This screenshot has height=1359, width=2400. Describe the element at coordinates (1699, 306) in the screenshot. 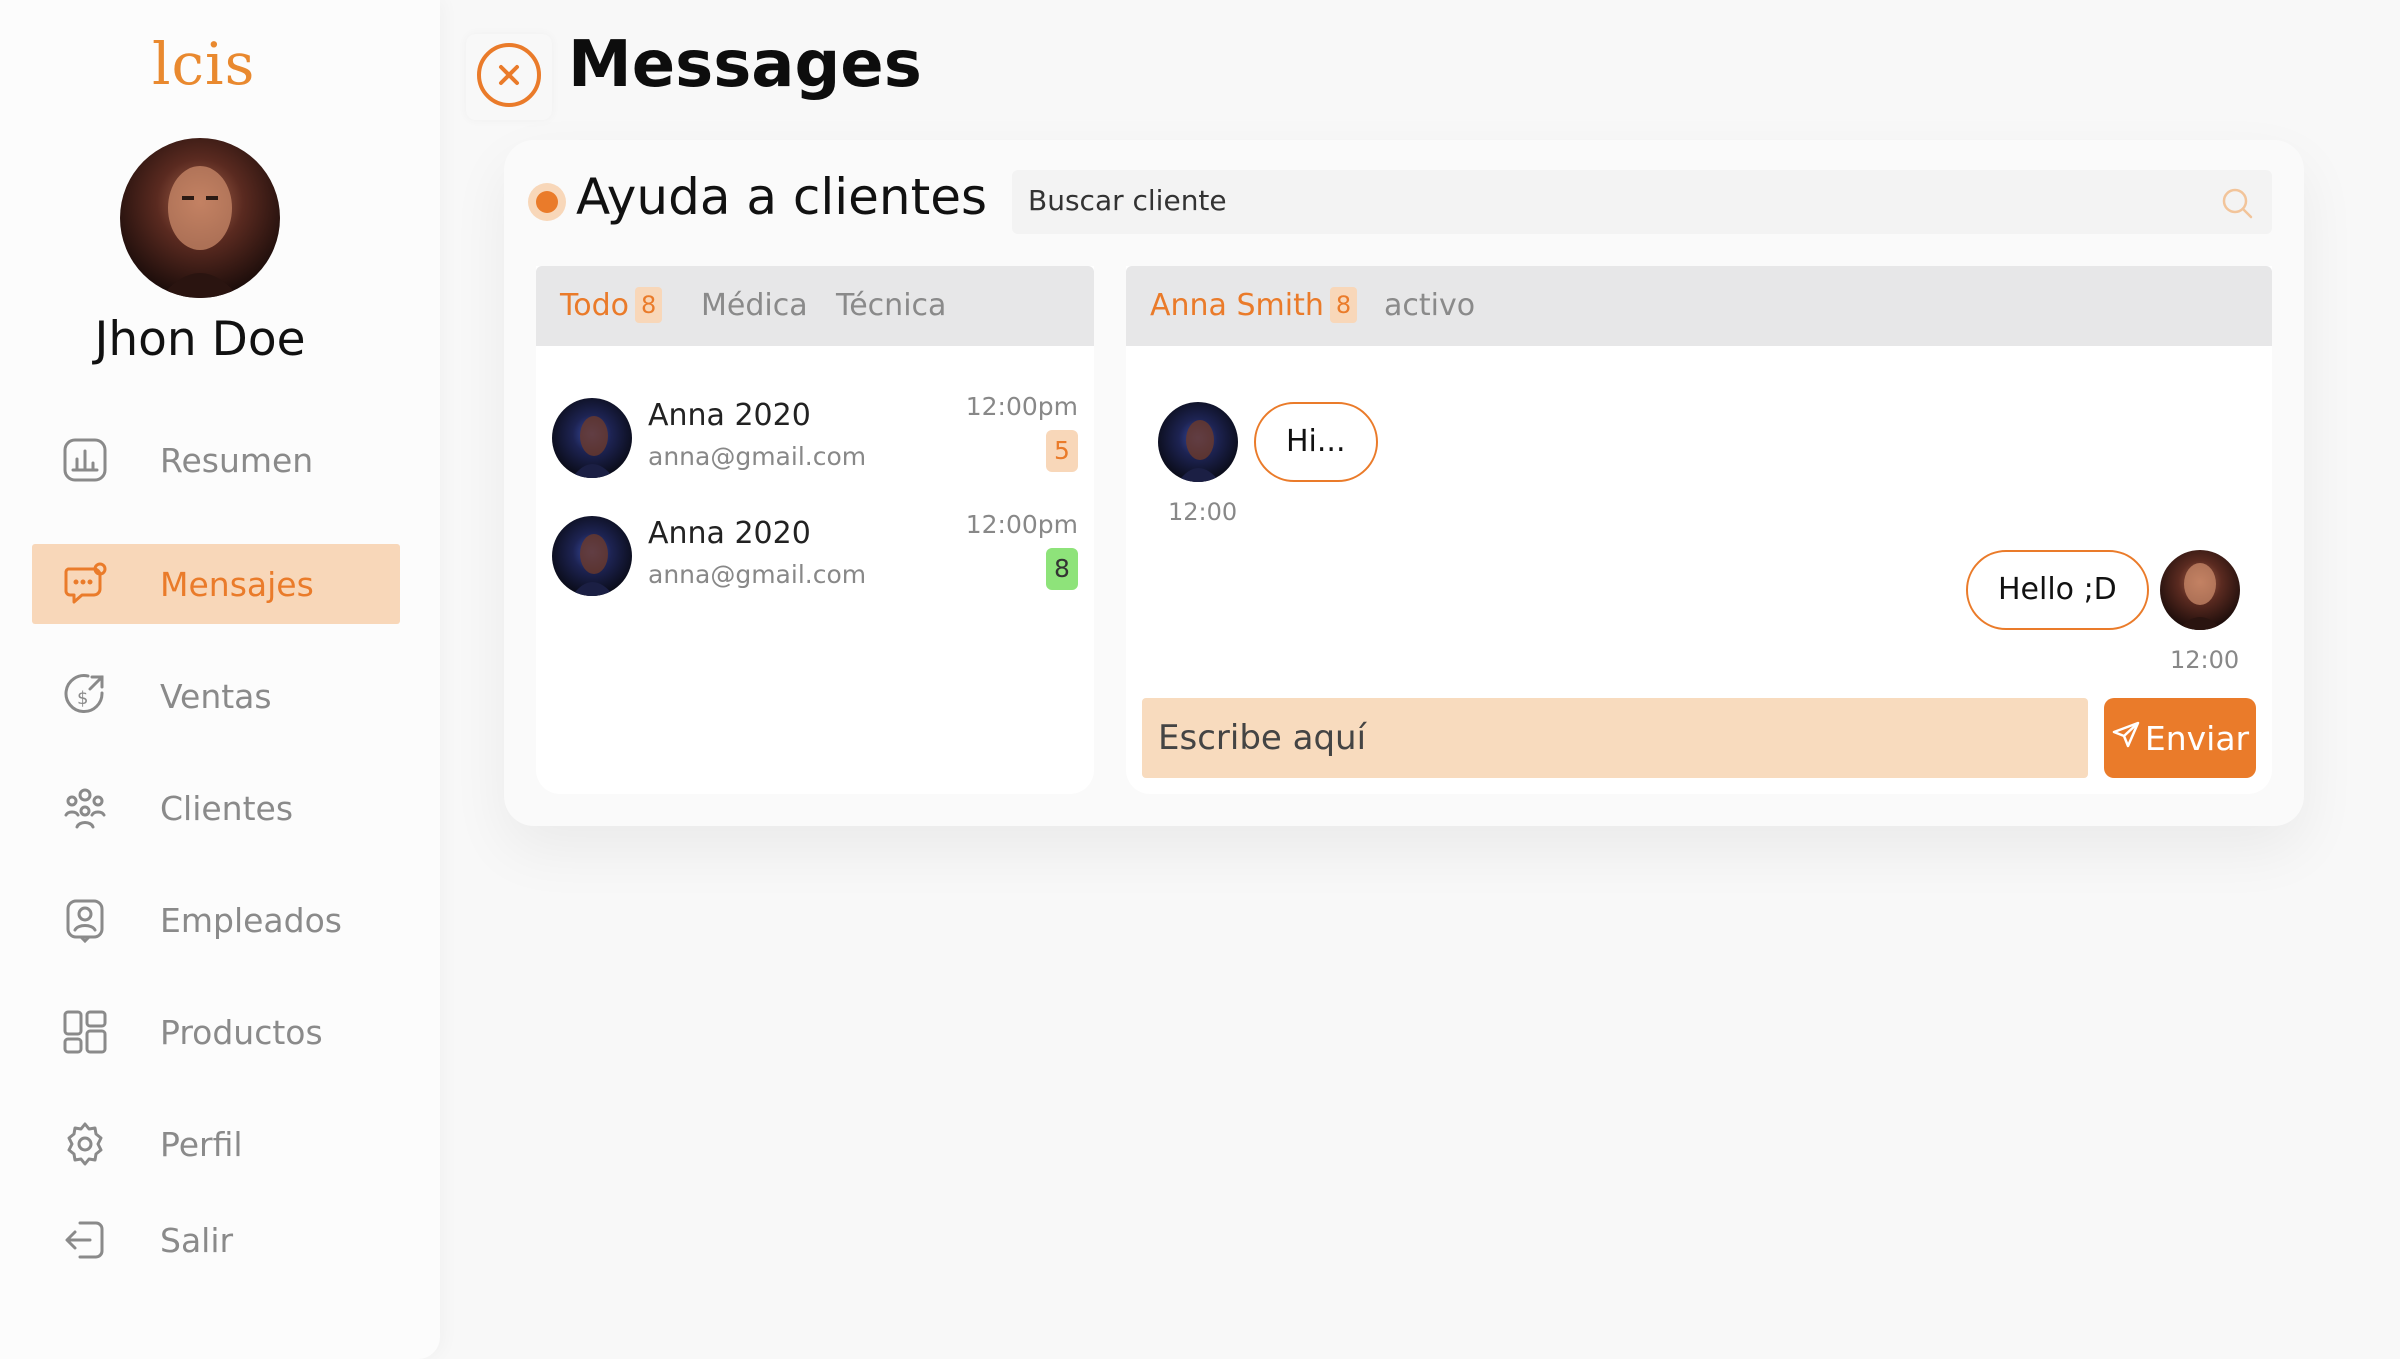

I see `chat-header: Anna Smith 8 activo` at that location.